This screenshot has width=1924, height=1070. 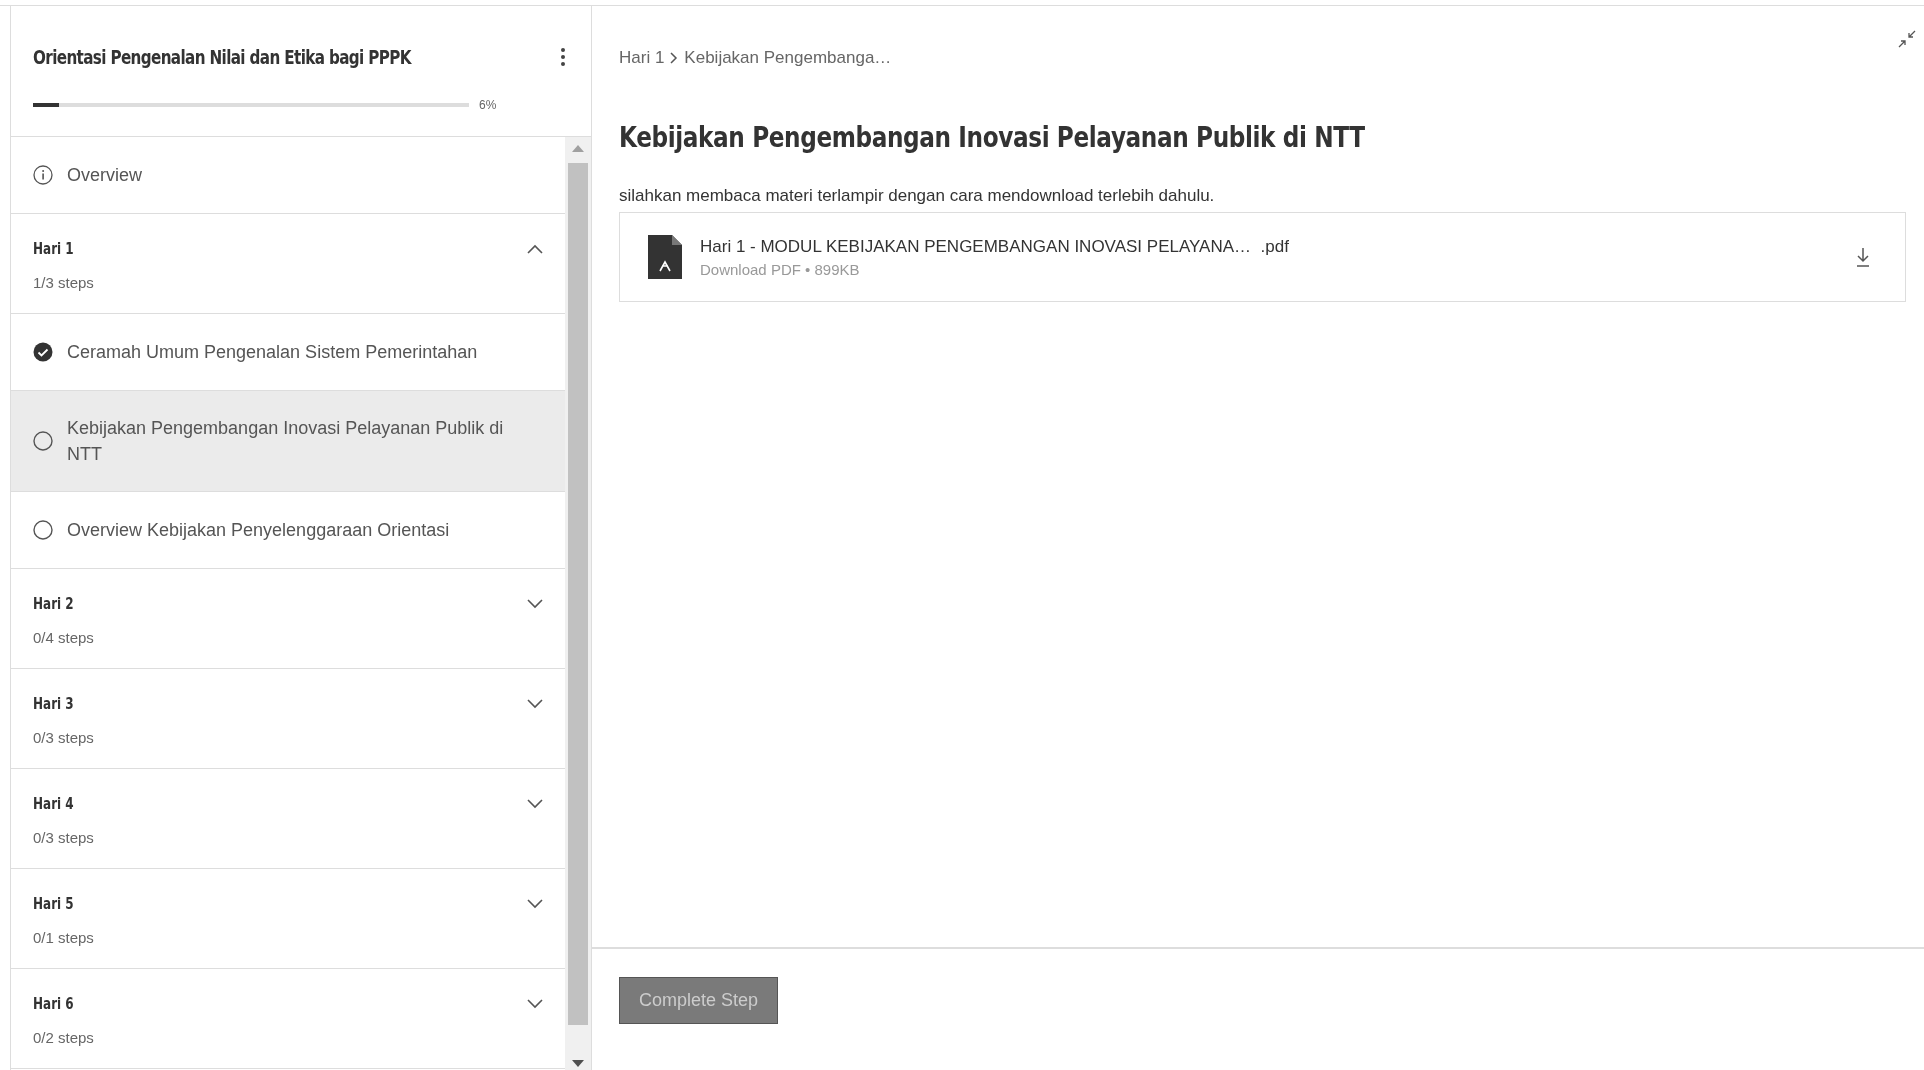 I want to click on chevron-right-icon, so click(x=674, y=58).